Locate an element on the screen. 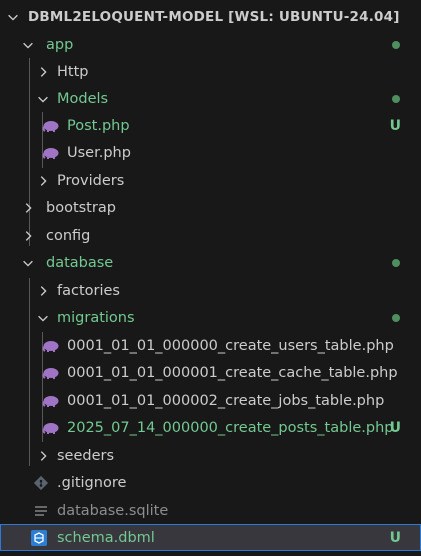 This screenshot has height=556, width=421. tree-file-migration-users: 0001_01_01_000000_create_users_table.php is located at coordinates (210, 345).